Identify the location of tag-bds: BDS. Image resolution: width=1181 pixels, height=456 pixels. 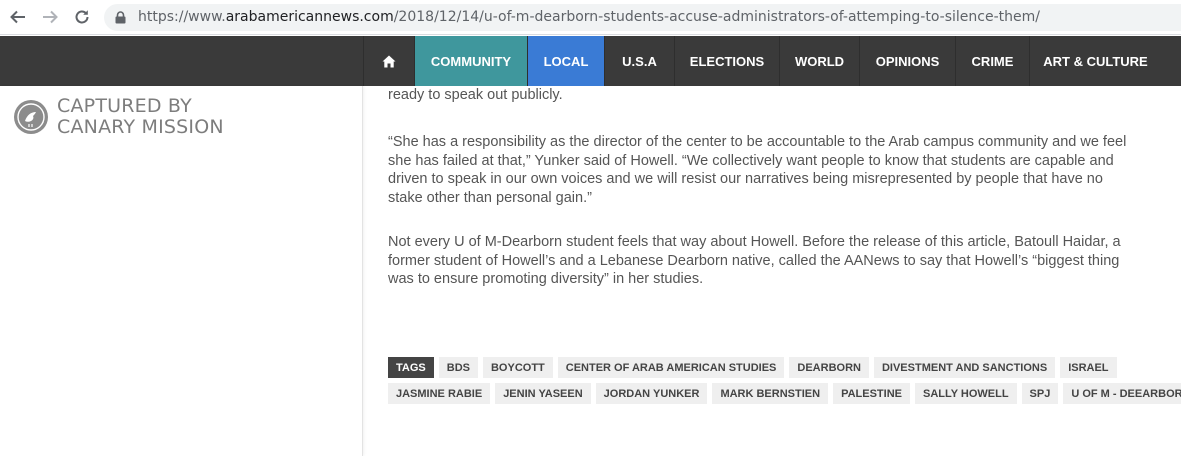
(458, 367).